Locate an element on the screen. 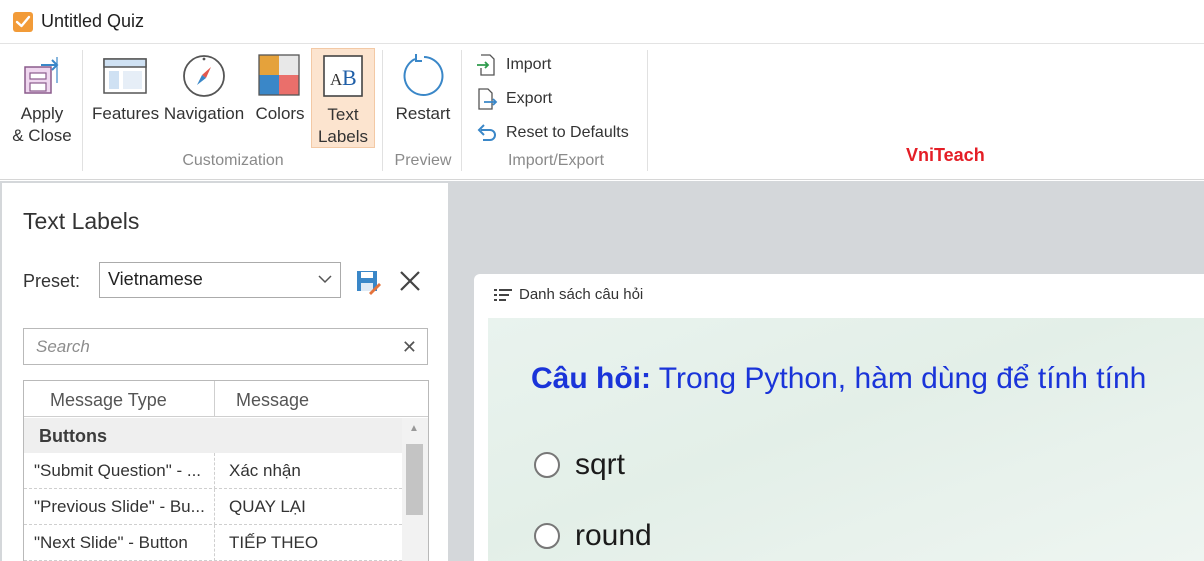  colors-icon is located at coordinates (279, 75).